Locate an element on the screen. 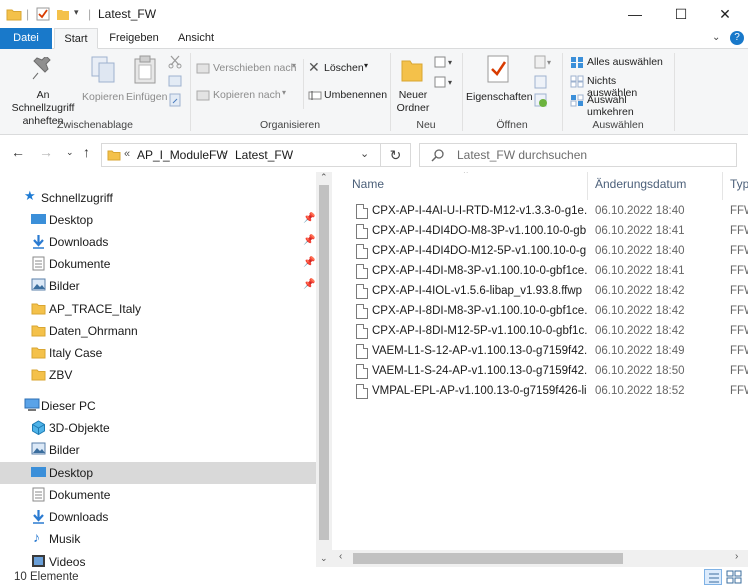  nav-quick-item-documents: Dokumente 📌 is located at coordinates (158, 264).